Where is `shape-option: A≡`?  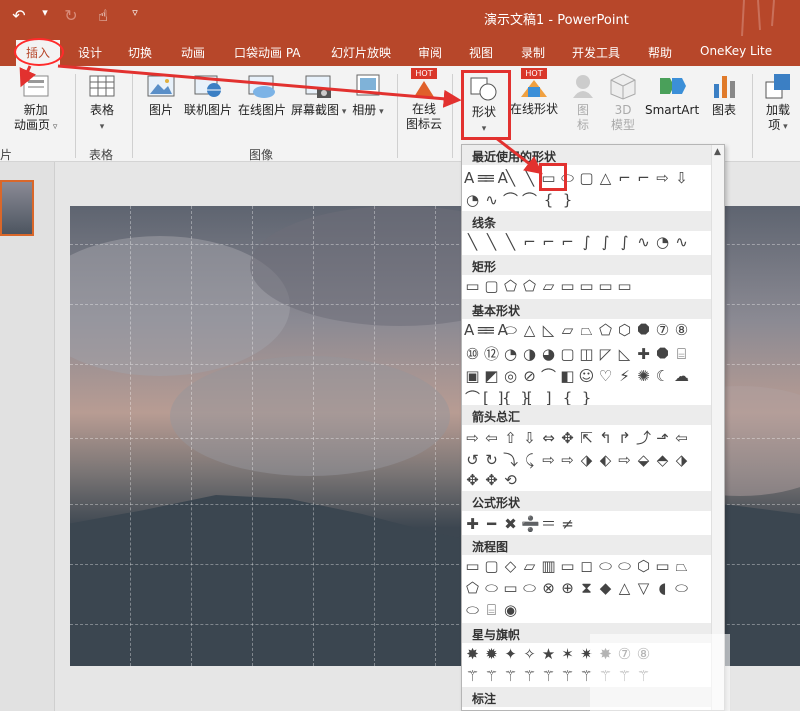 shape-option: A≡ is located at coordinates (476, 330).